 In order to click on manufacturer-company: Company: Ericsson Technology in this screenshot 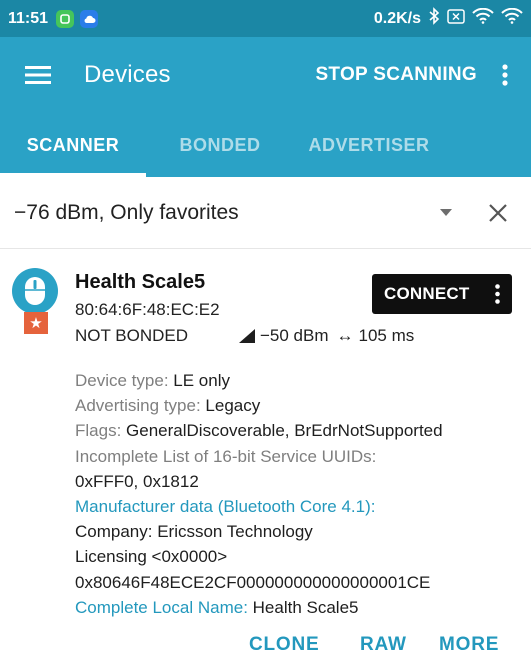, I will do `click(194, 532)`.